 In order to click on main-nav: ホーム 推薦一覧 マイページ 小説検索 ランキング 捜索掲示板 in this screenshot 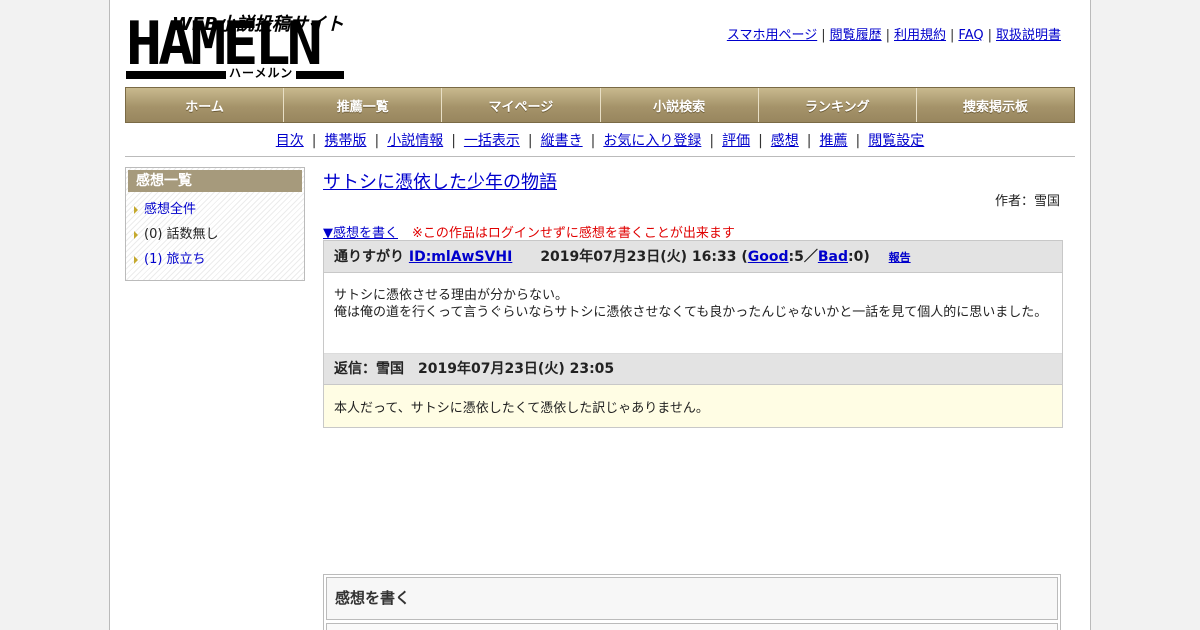, I will do `click(600, 105)`.